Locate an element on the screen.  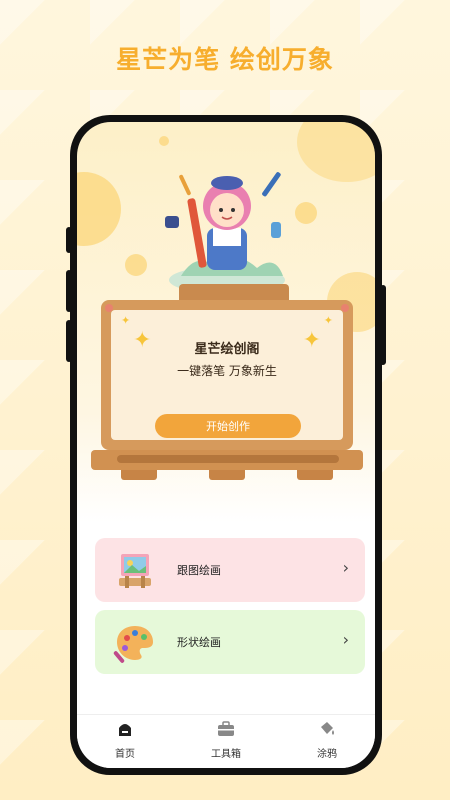
tab-toolbox-label: 工具箱 is located at coordinates (226, 754).